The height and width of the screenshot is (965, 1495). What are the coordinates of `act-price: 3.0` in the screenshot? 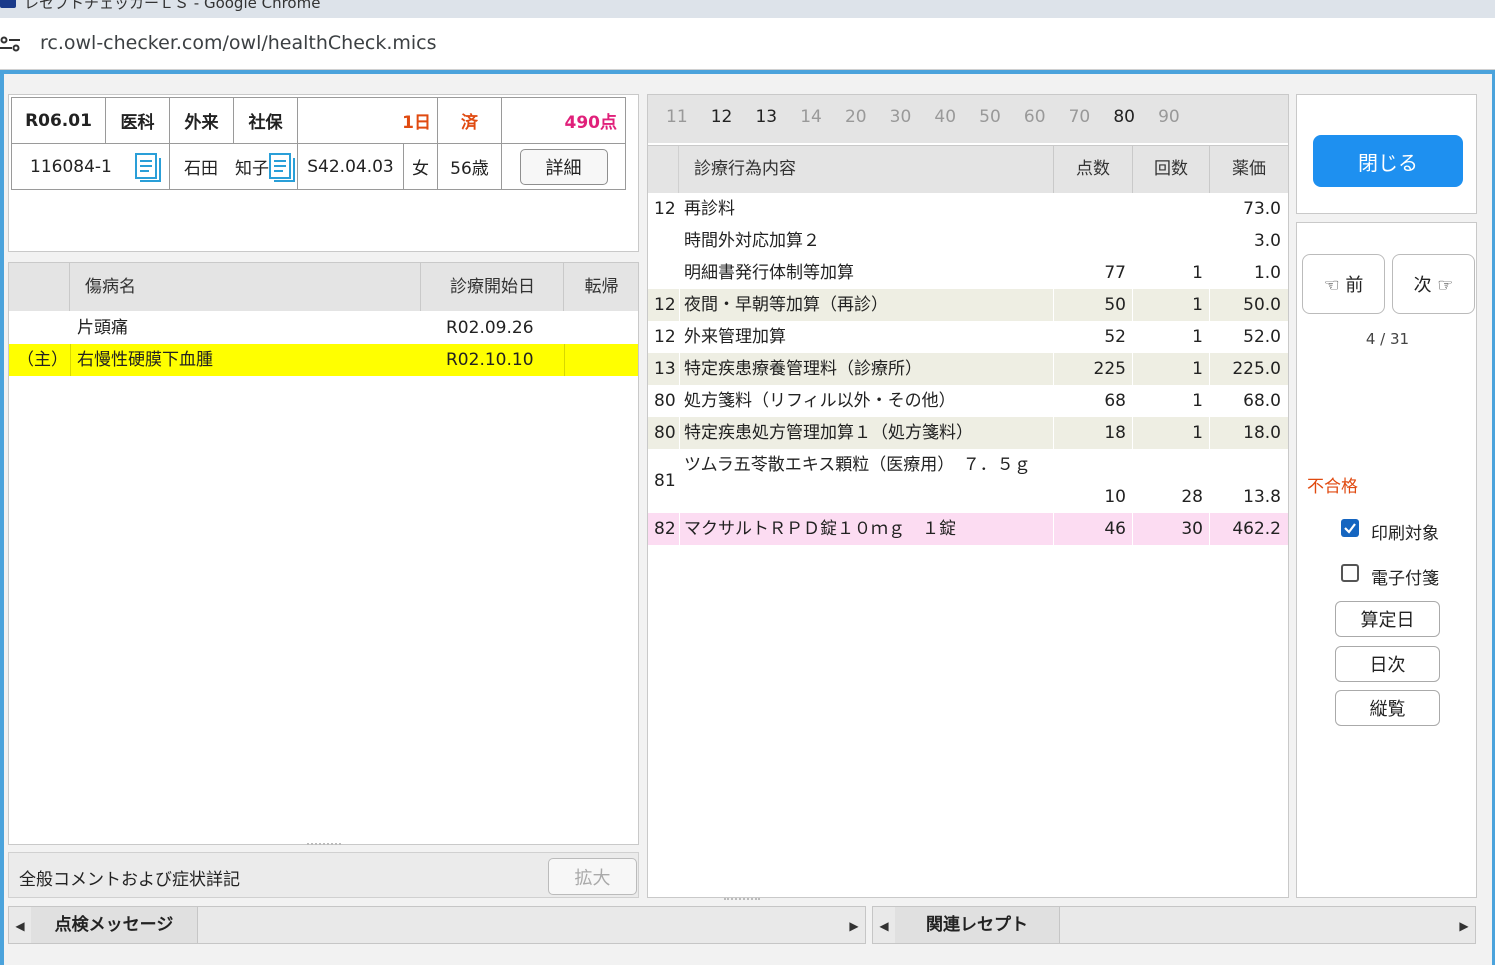 It's located at (1267, 241).